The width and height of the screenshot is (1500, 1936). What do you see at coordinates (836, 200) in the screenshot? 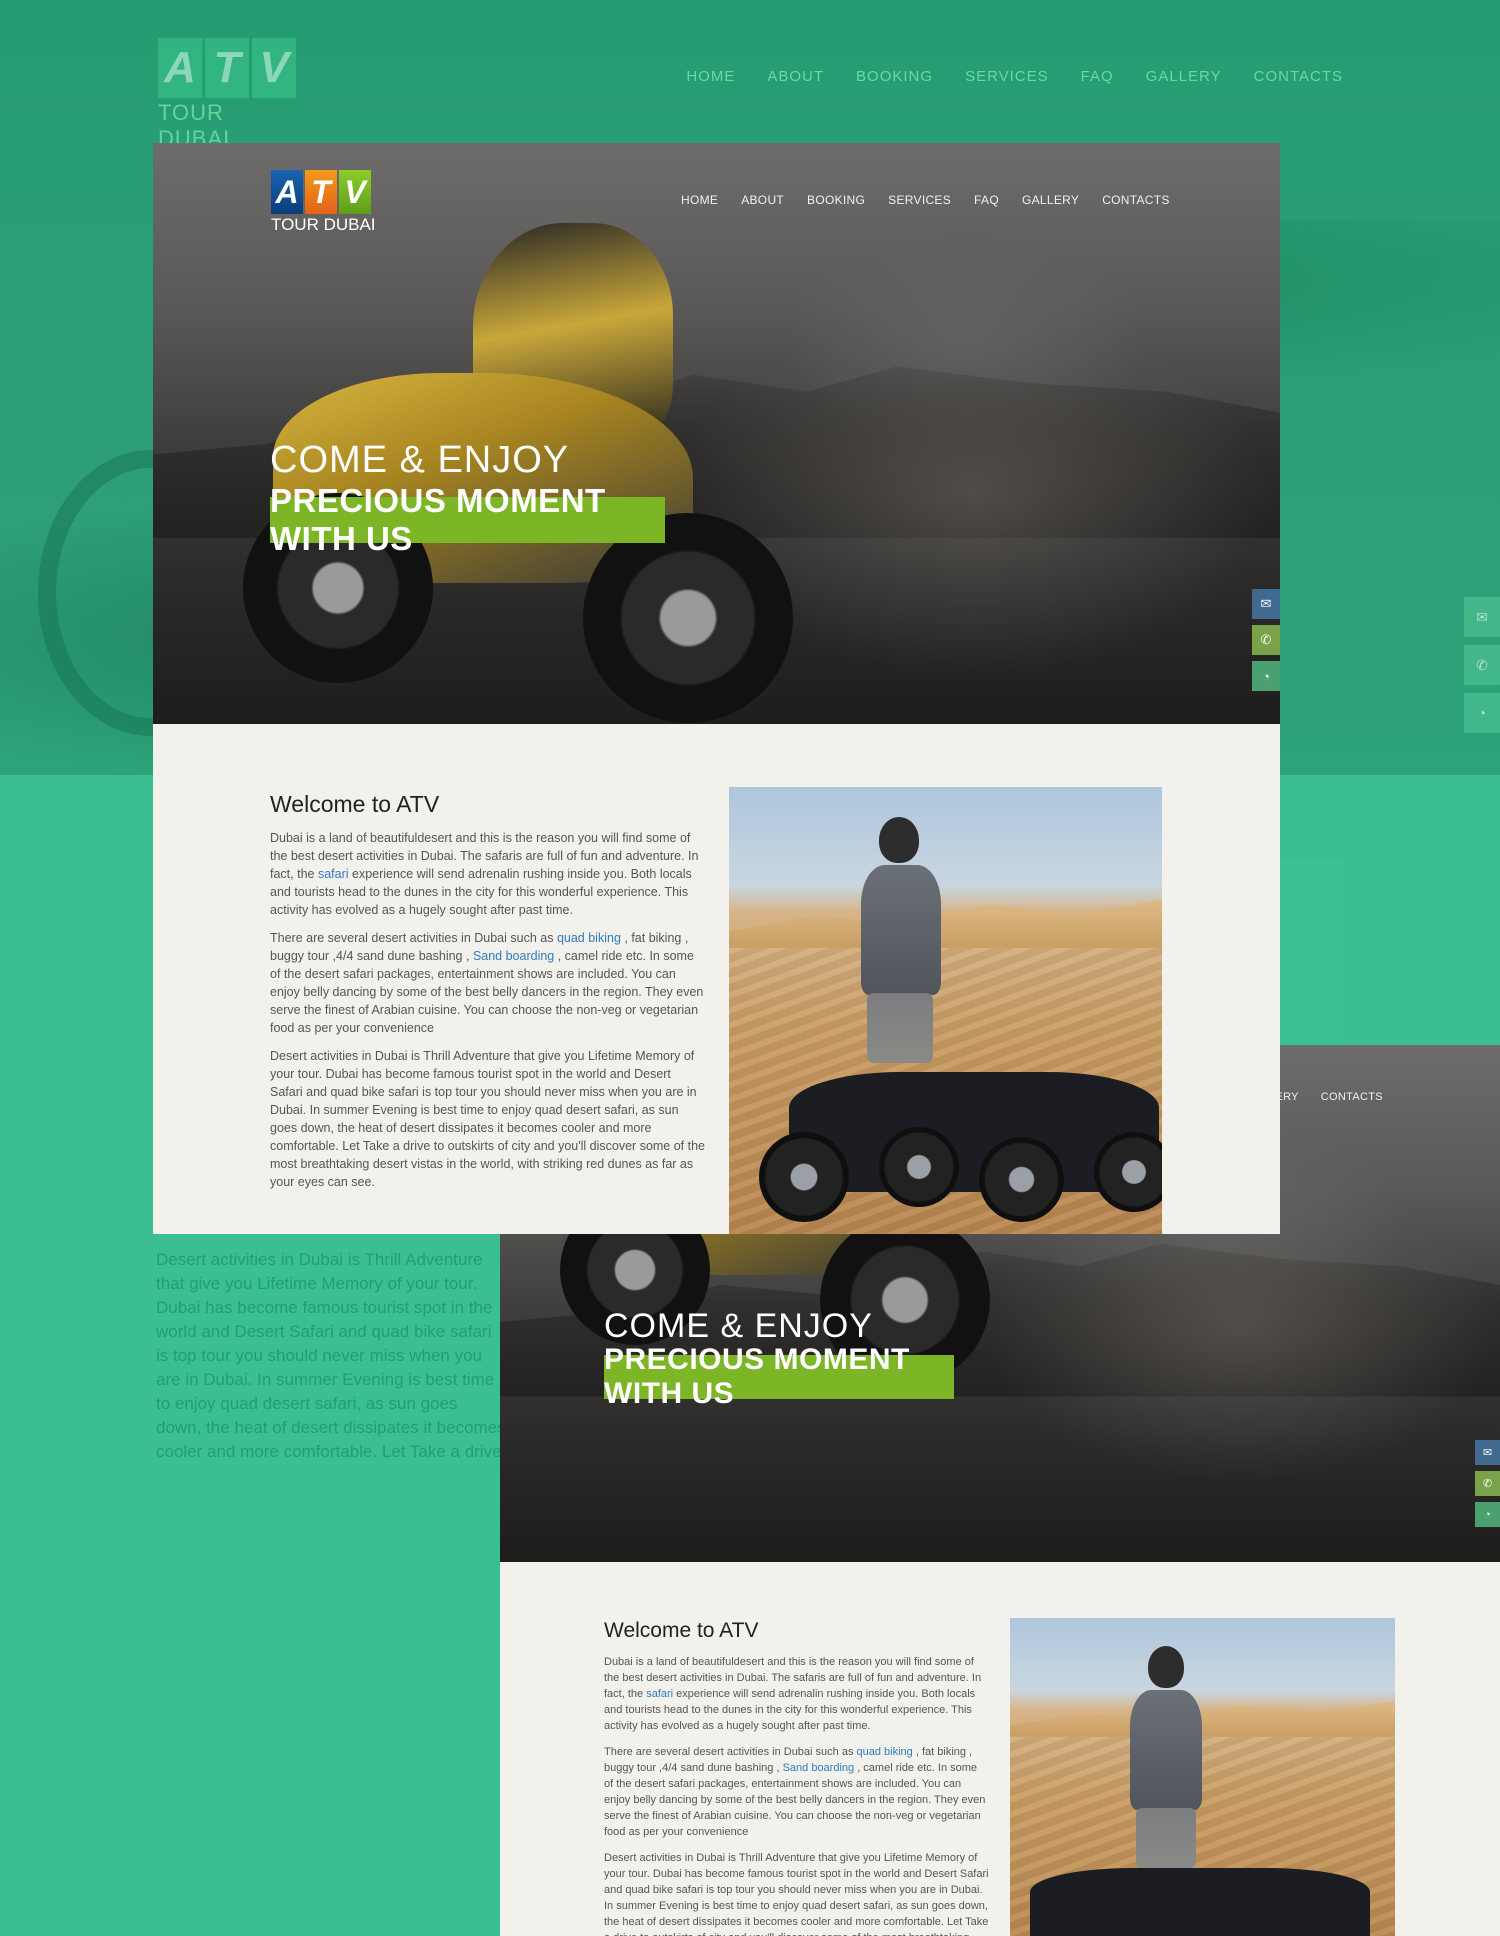
I see `nav-booking: BOOKING` at bounding box center [836, 200].